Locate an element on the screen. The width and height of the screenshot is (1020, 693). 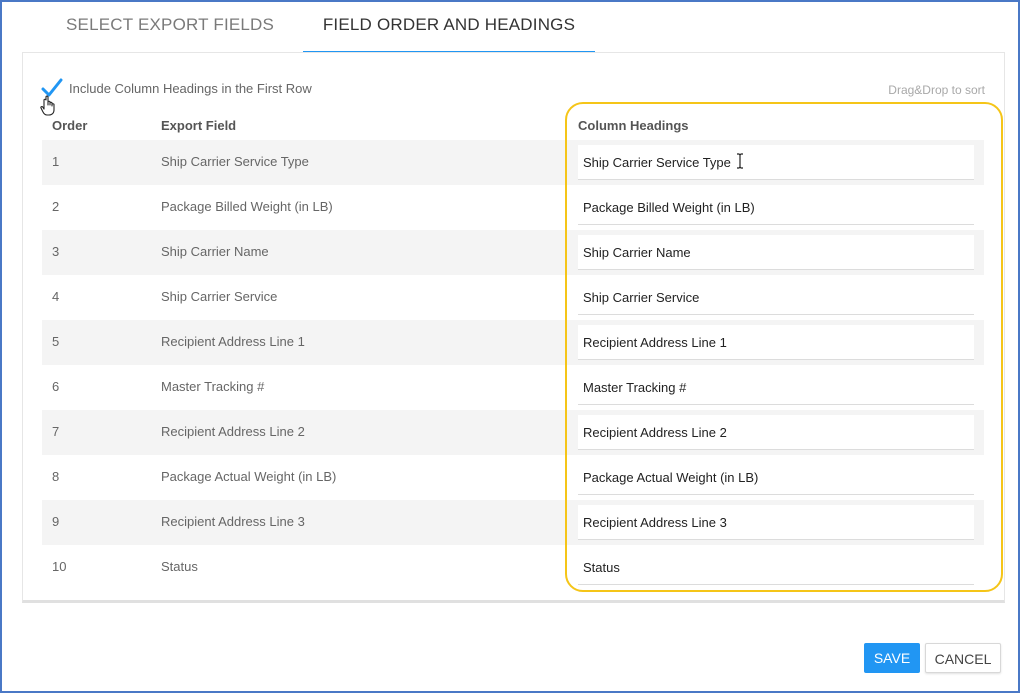
column-heading-input: Recipient Address Line 3 is located at coordinates (776, 522).